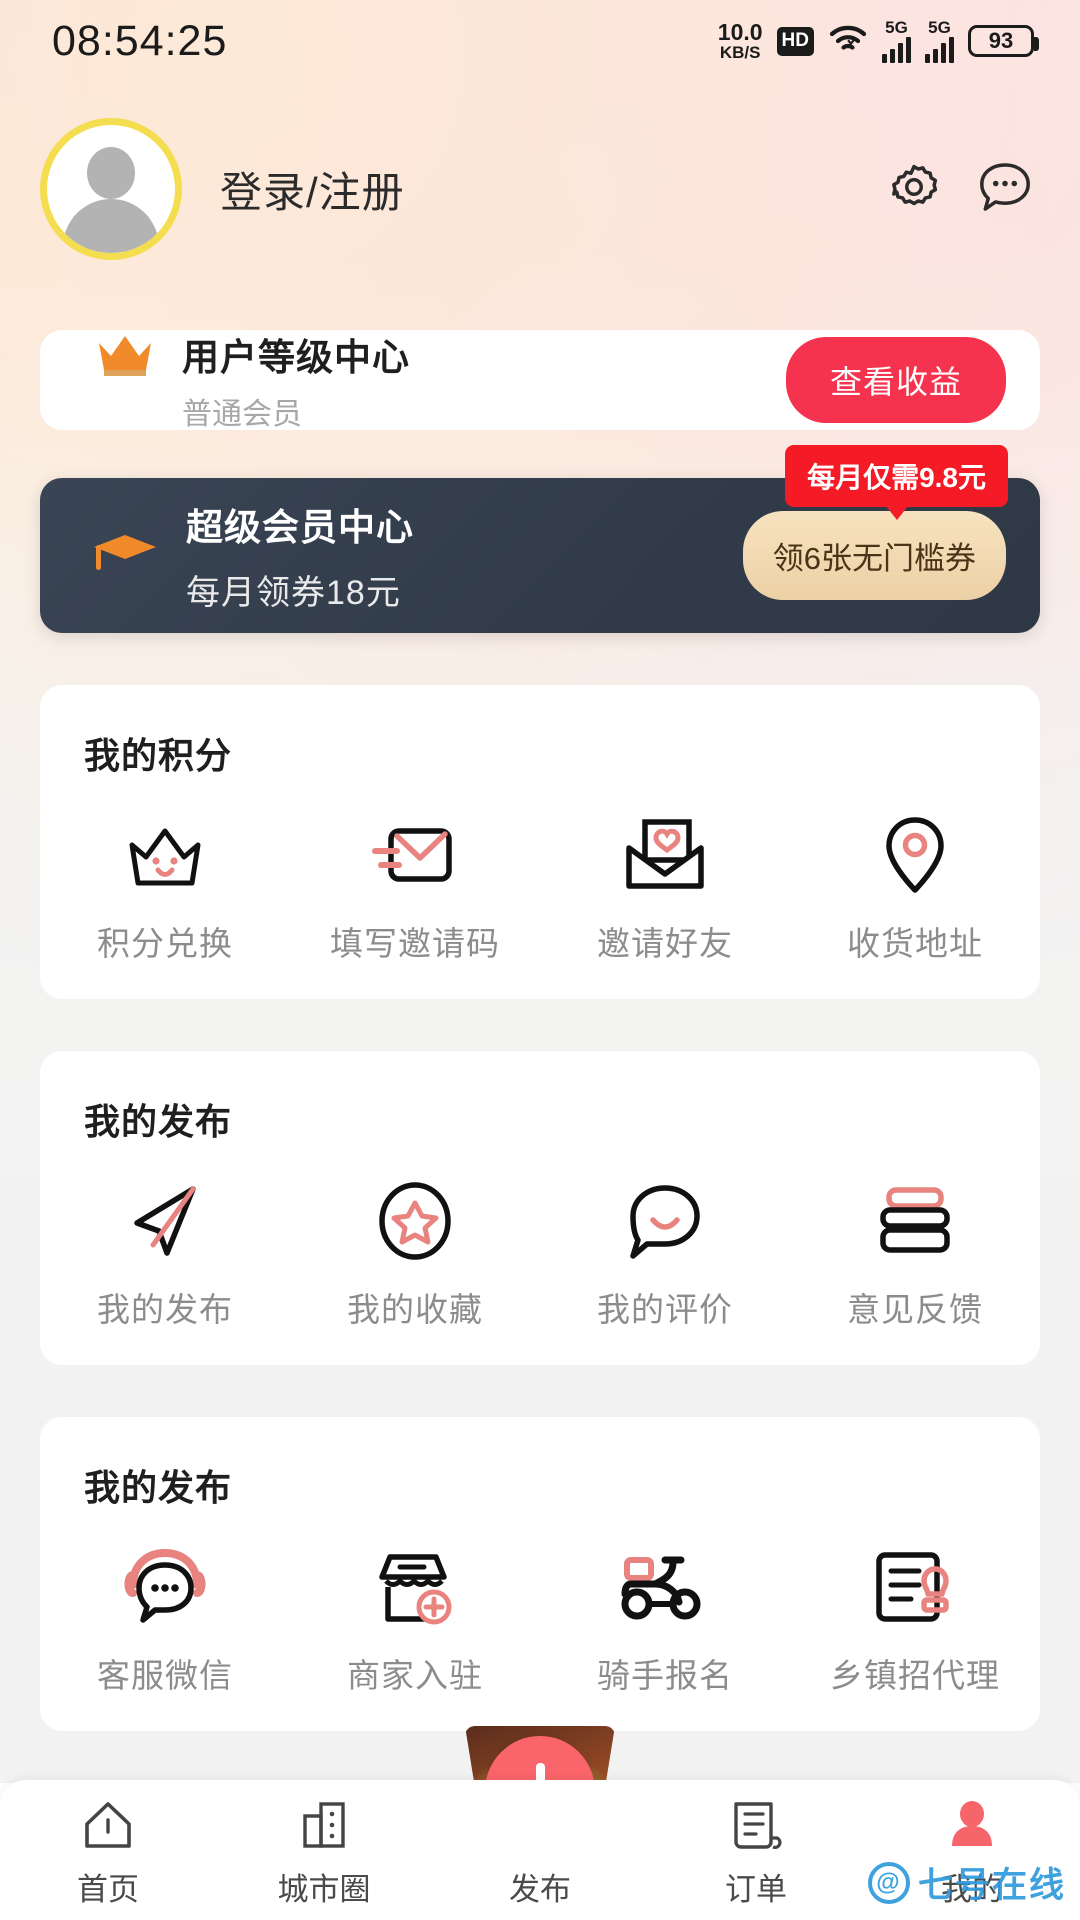  I want to click on grid-item-my-posts: 我的发布, so click(165, 1255).